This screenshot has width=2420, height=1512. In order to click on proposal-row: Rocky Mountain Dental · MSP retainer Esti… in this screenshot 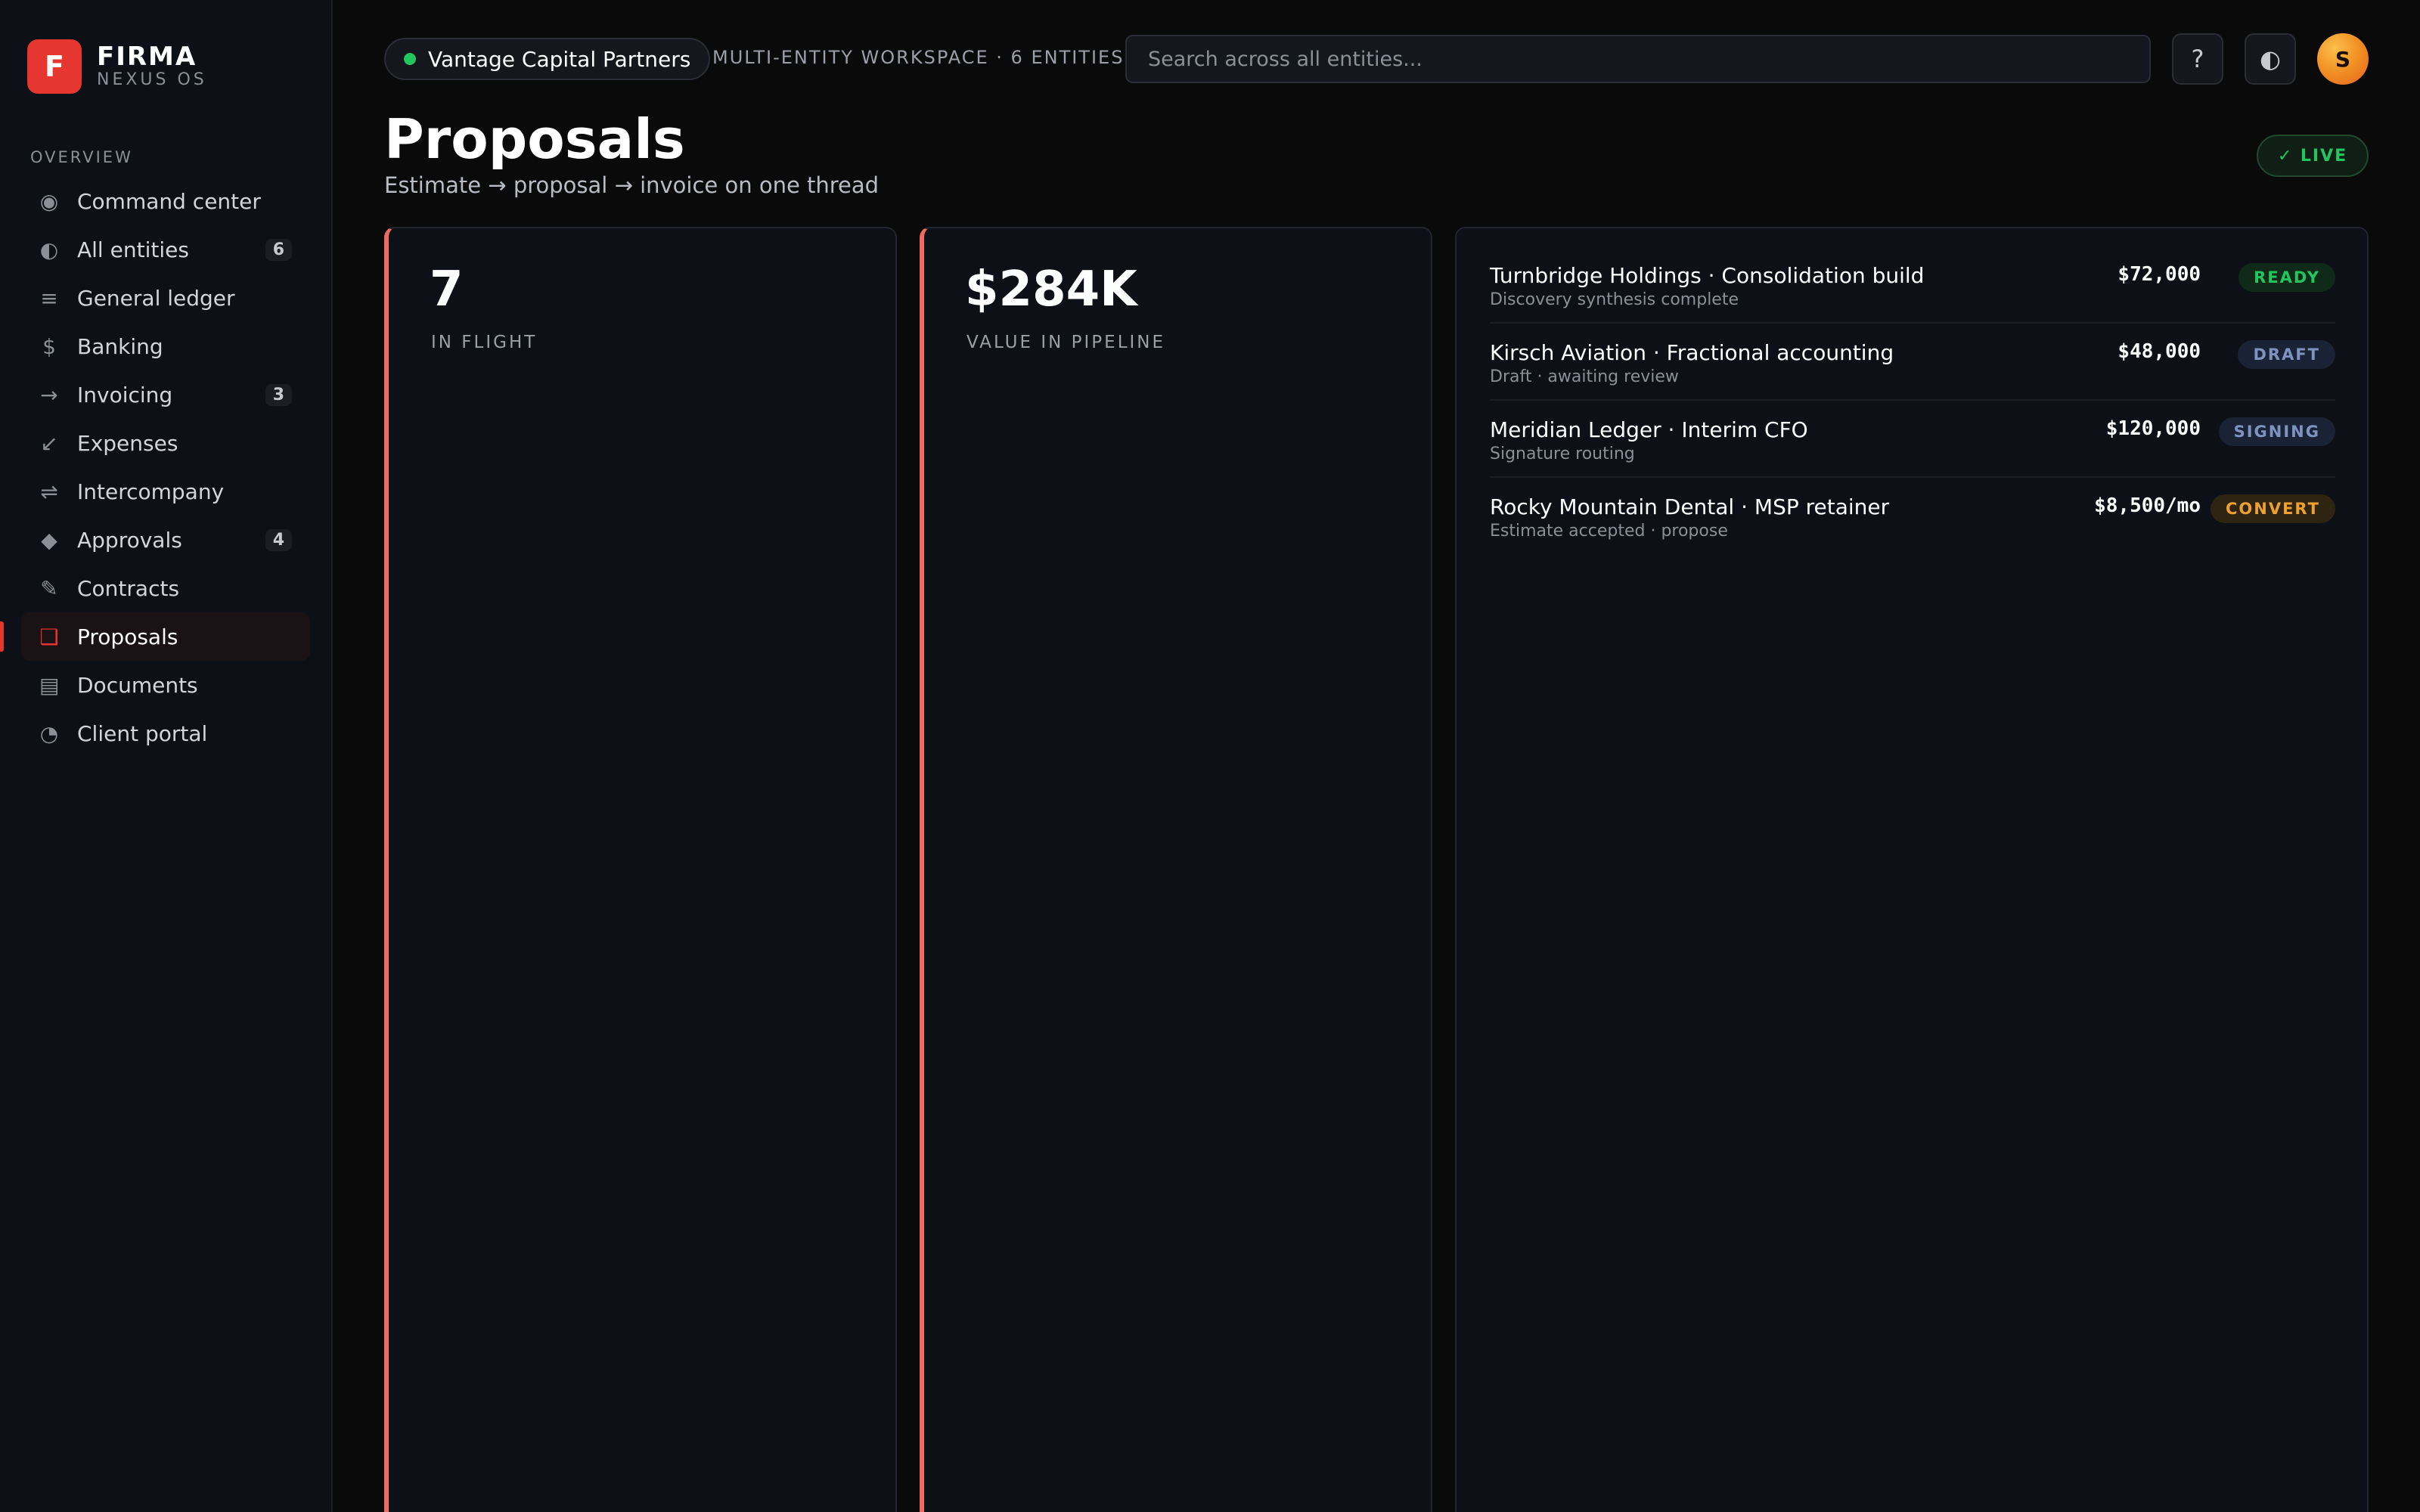, I will do `click(1912, 516)`.